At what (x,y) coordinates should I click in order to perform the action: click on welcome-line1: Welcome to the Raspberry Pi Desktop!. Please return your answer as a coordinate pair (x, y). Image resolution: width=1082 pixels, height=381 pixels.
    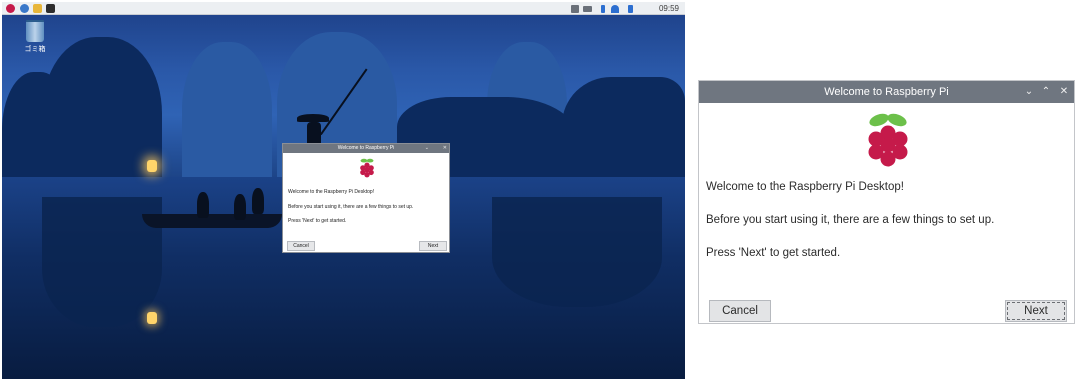
    Looking at the image, I should click on (805, 187).